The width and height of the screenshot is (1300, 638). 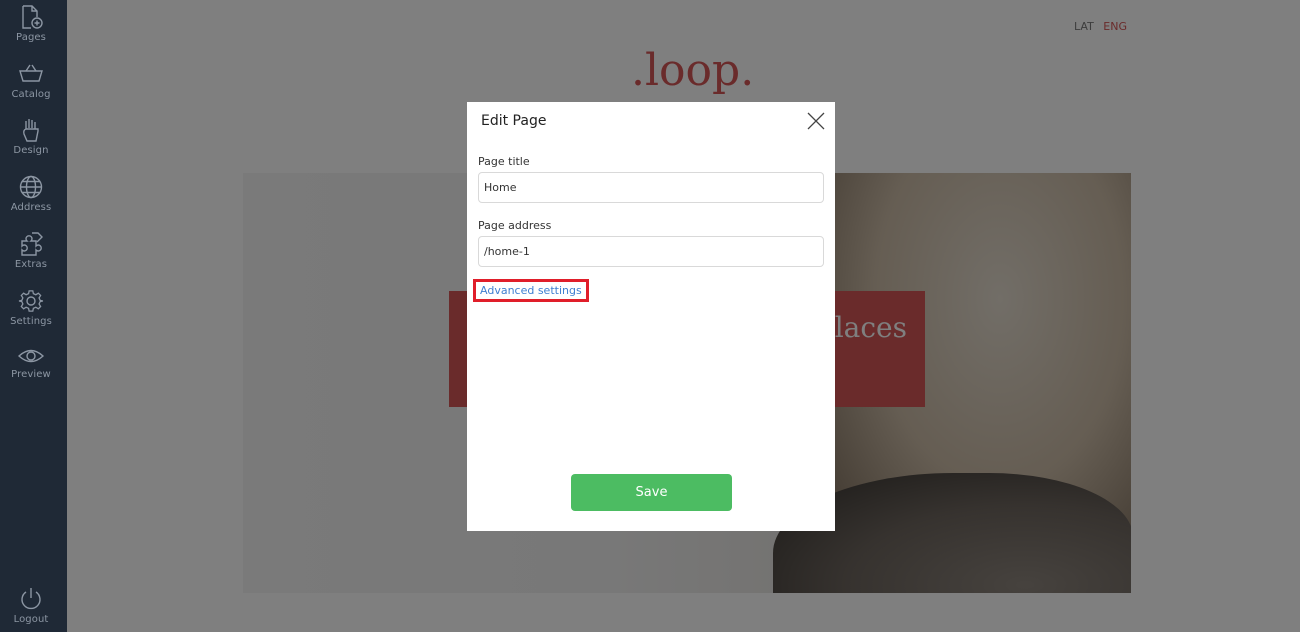 What do you see at coordinates (31, 94) in the screenshot?
I see `sidebar-item-label: Catalog` at bounding box center [31, 94].